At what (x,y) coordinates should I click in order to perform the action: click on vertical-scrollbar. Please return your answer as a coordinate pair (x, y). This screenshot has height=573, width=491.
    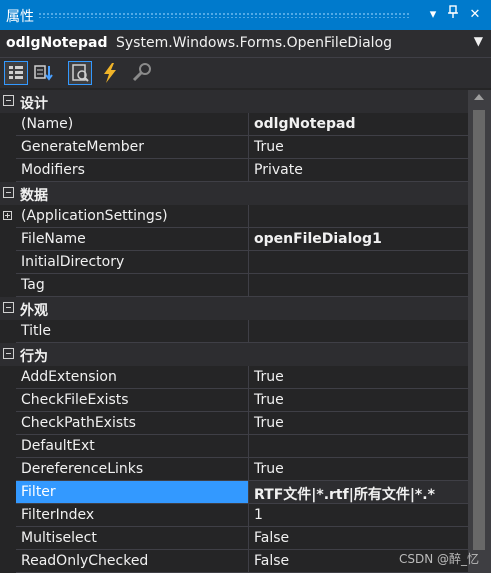
    Looking at the image, I should click on (479, 331).